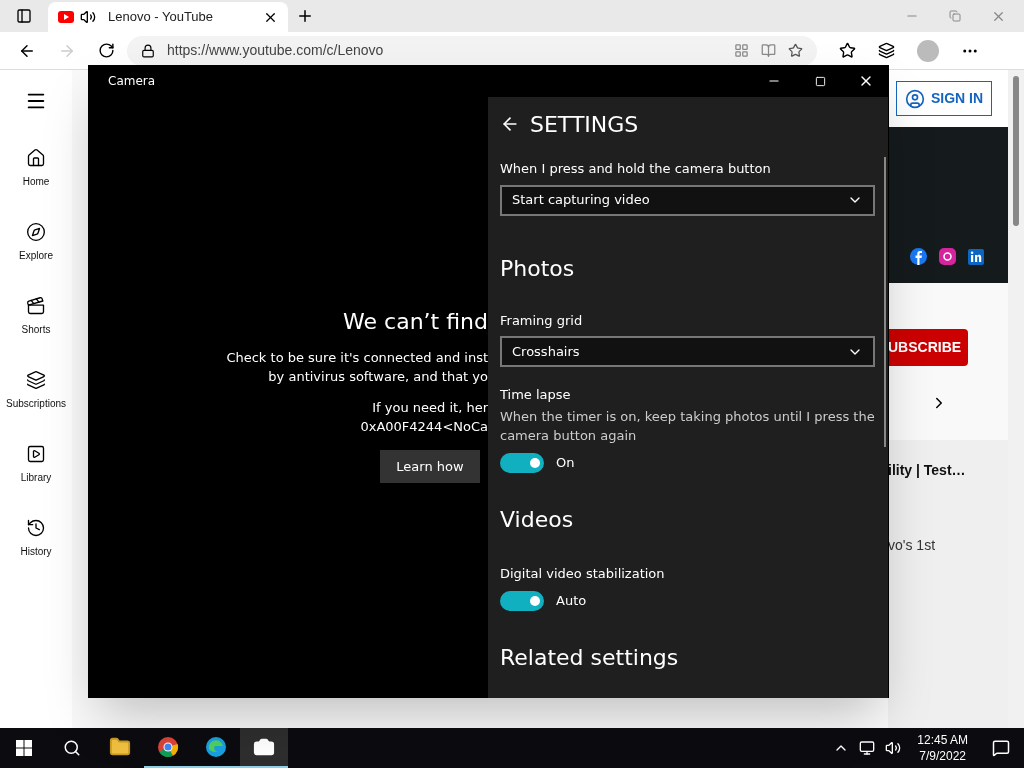 The height and width of the screenshot is (768, 1024). I want to click on toggle-label: Auto, so click(571, 601).